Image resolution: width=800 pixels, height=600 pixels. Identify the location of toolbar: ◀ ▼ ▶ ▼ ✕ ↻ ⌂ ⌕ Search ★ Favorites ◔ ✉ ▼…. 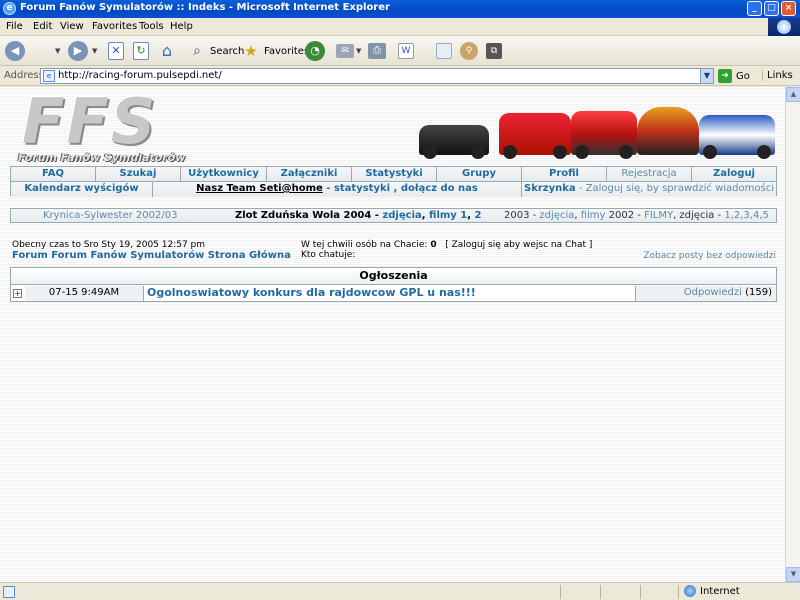
(400, 51).